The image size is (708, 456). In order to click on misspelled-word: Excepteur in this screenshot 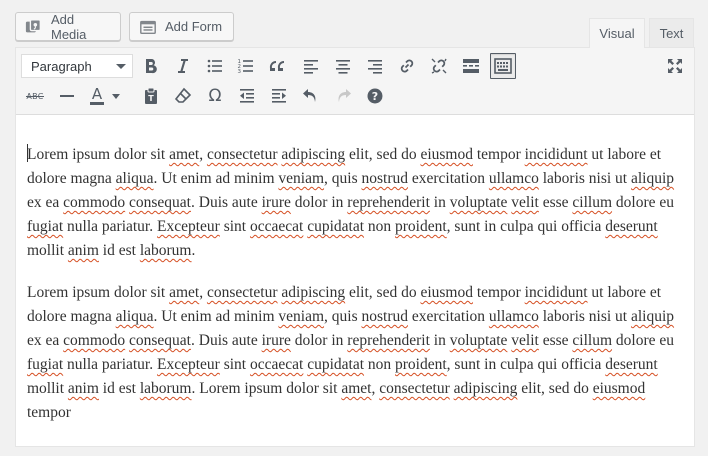, I will do `click(188, 226)`.